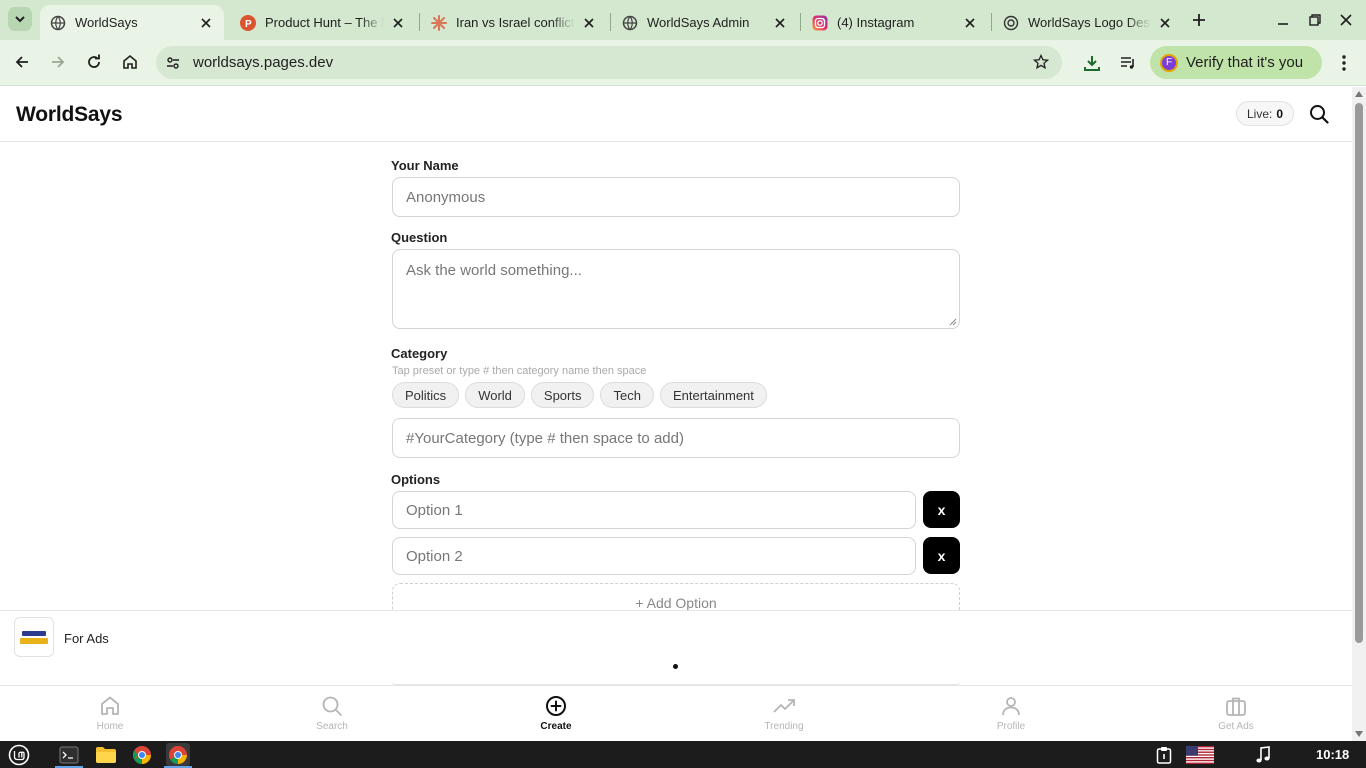 Image resolution: width=1366 pixels, height=768 pixels. I want to click on option-2-input: Option 2, so click(654, 556).